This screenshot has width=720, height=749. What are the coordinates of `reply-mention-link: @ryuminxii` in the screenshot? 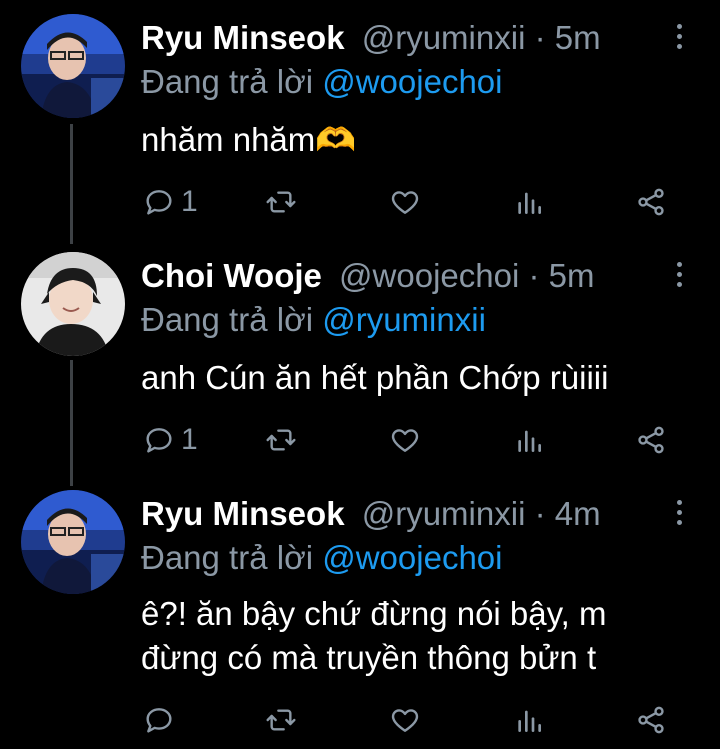 It's located at (404, 319).